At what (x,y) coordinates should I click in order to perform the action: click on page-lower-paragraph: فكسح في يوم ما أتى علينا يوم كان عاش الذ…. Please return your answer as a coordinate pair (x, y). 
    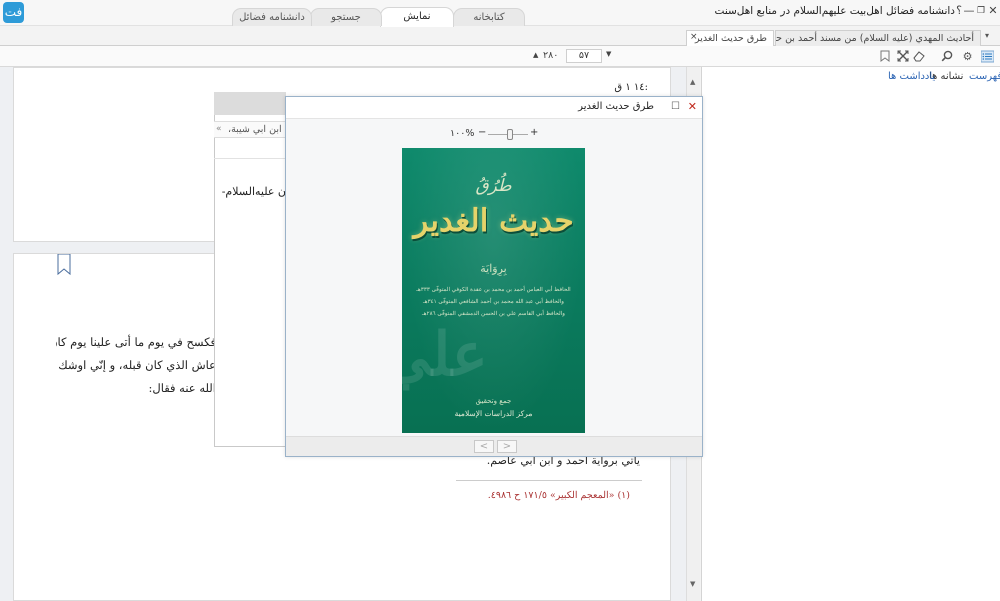
    Looking at the image, I should click on (136, 365).